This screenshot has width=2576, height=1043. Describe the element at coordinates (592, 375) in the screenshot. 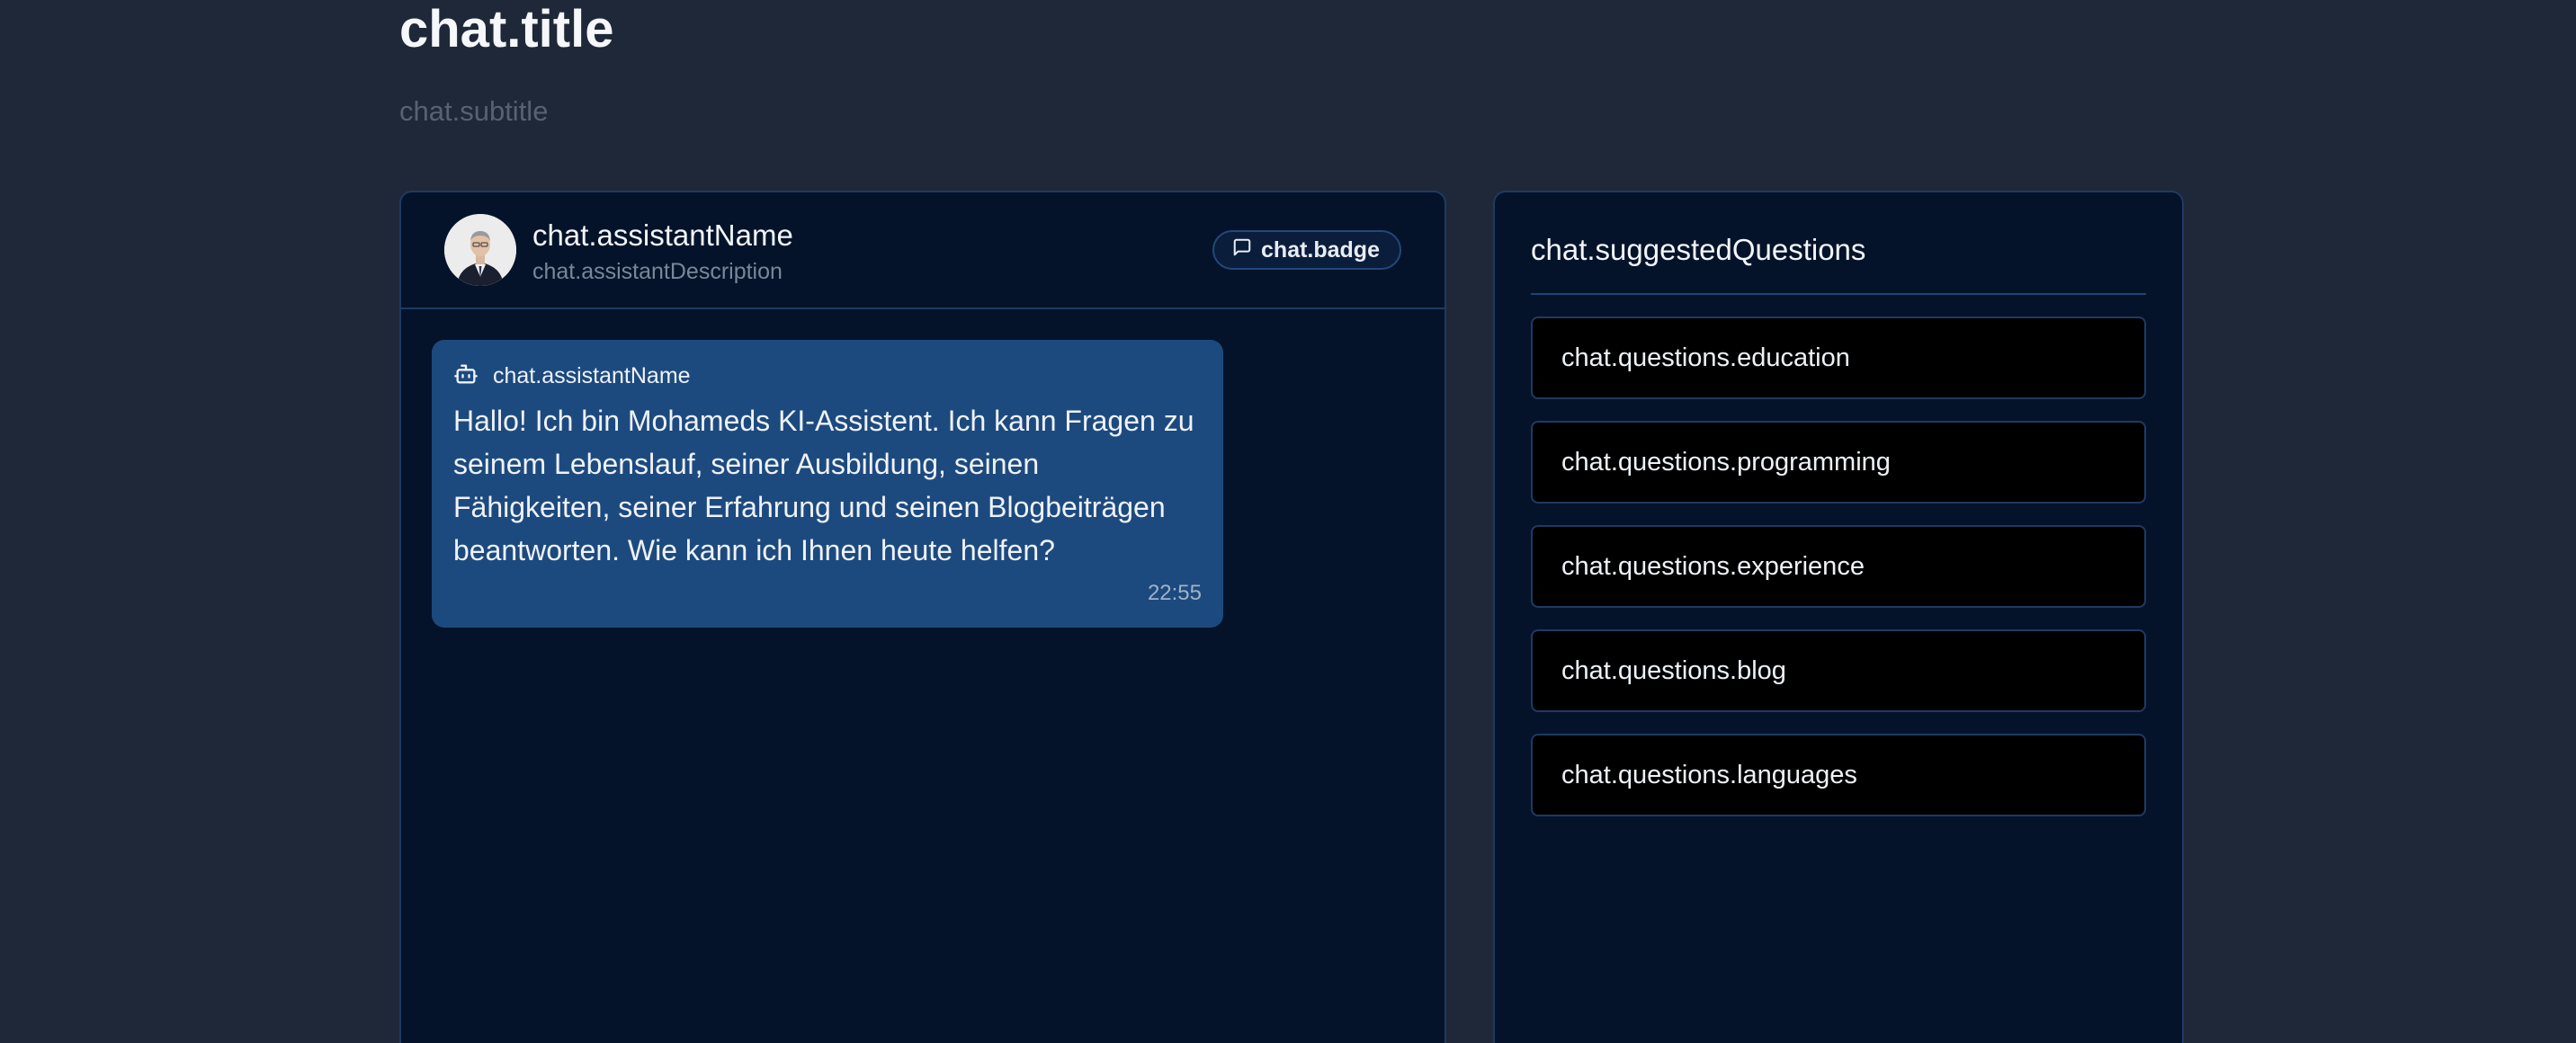

I see `message-sender: chat.assistantName` at that location.